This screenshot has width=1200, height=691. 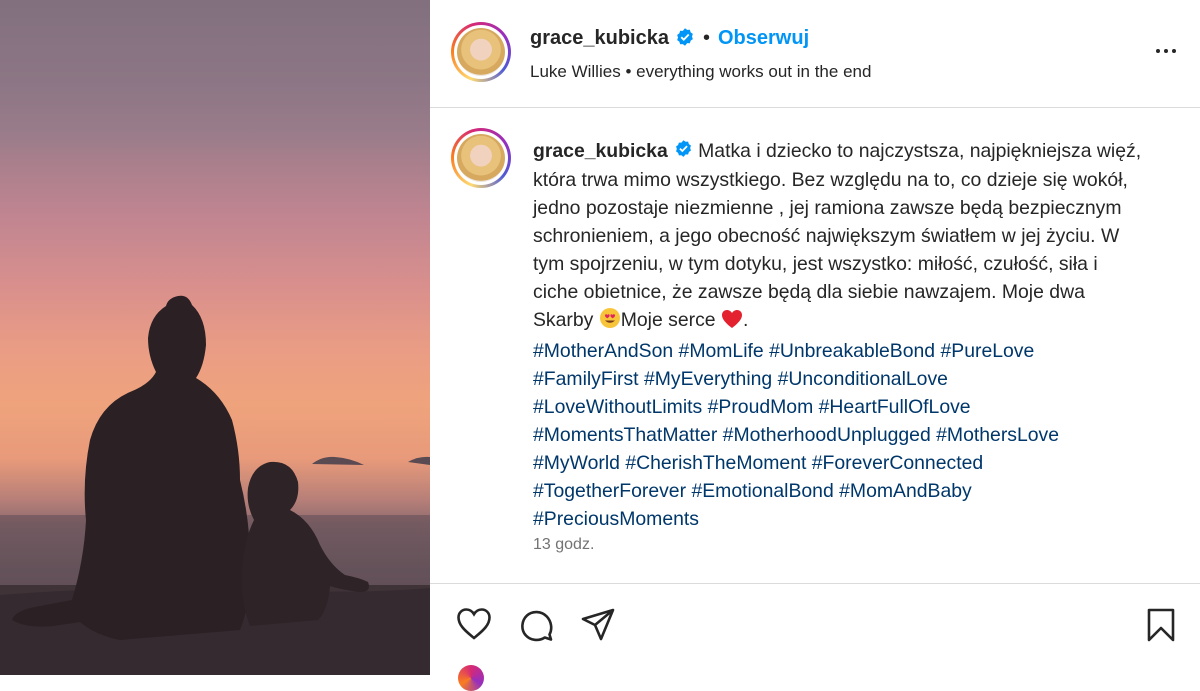 What do you see at coordinates (762, 491) in the screenshot?
I see `hashtag-link: #EmotionalBond` at bounding box center [762, 491].